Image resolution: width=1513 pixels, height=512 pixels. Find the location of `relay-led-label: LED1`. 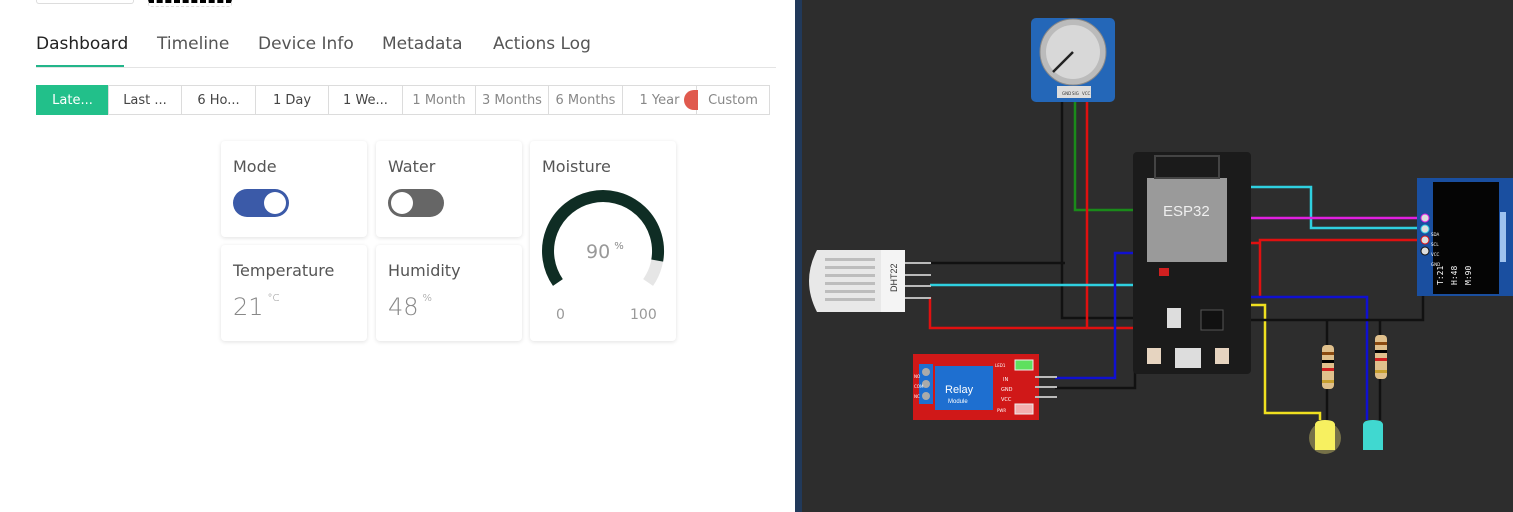

relay-led-label: LED1 is located at coordinates (1000, 365).